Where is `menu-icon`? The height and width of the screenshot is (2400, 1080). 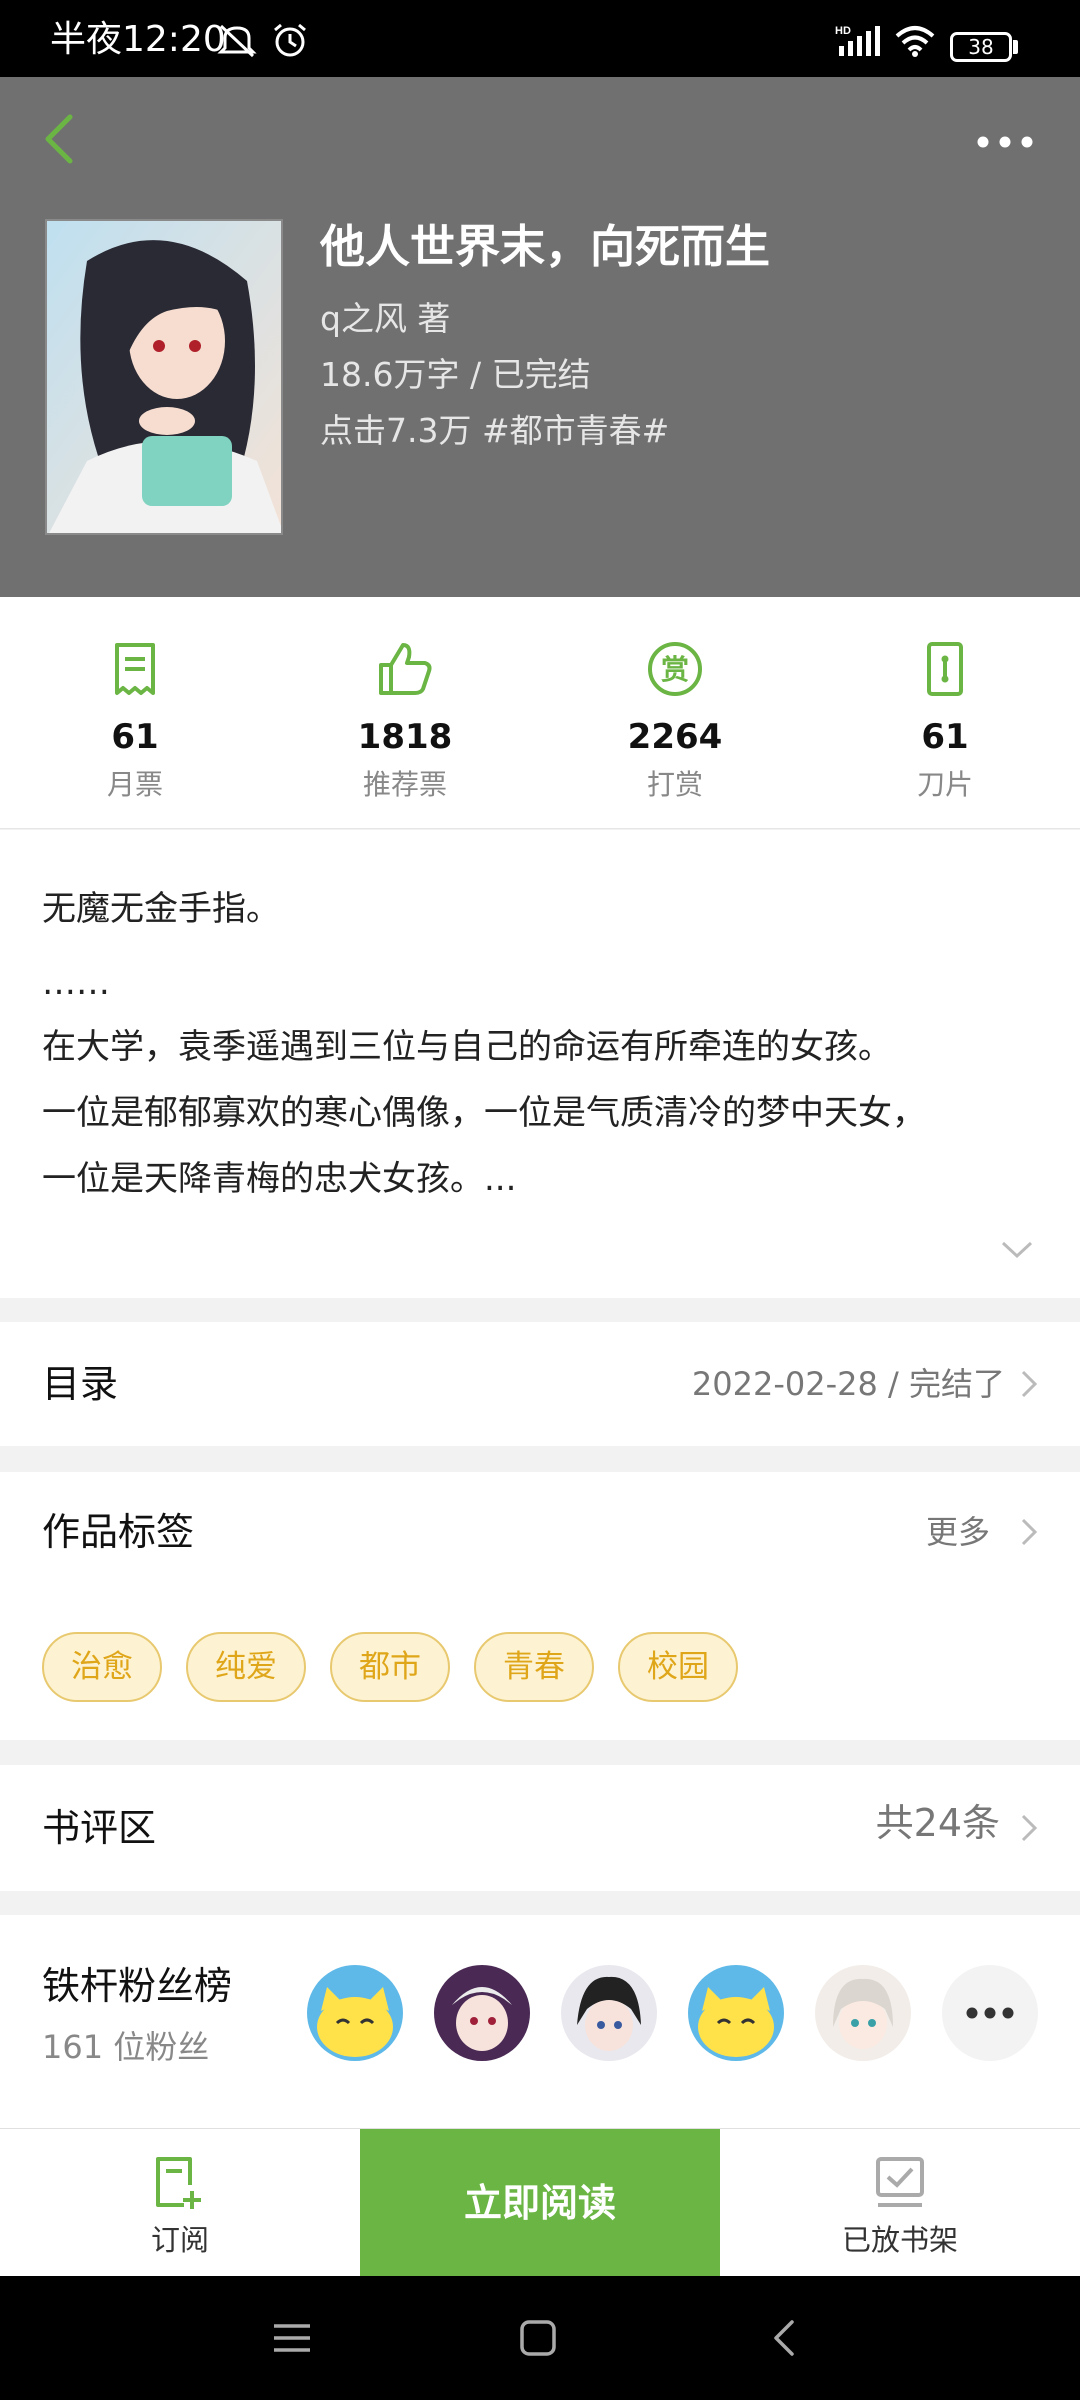
menu-icon is located at coordinates (292, 2338).